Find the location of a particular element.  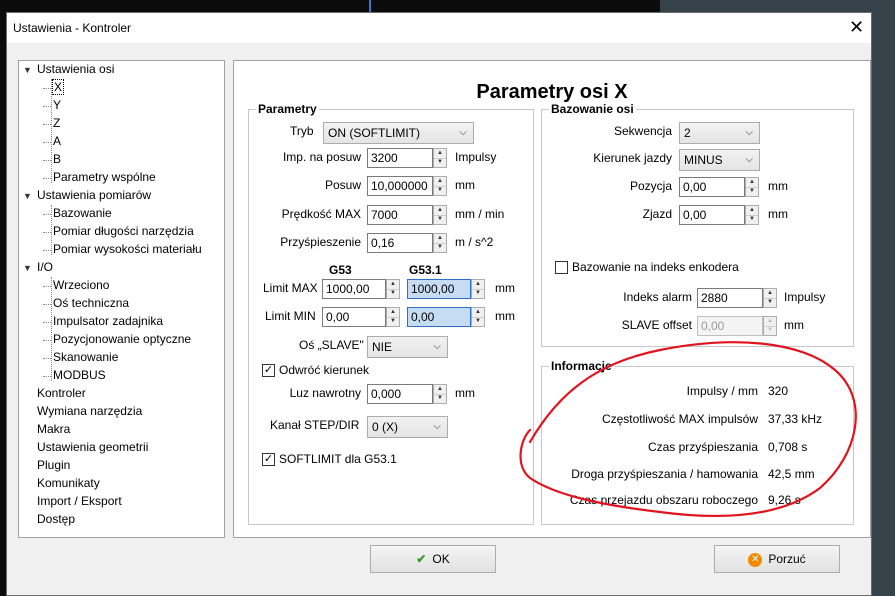

annotation-circle is located at coordinates (688, 429).